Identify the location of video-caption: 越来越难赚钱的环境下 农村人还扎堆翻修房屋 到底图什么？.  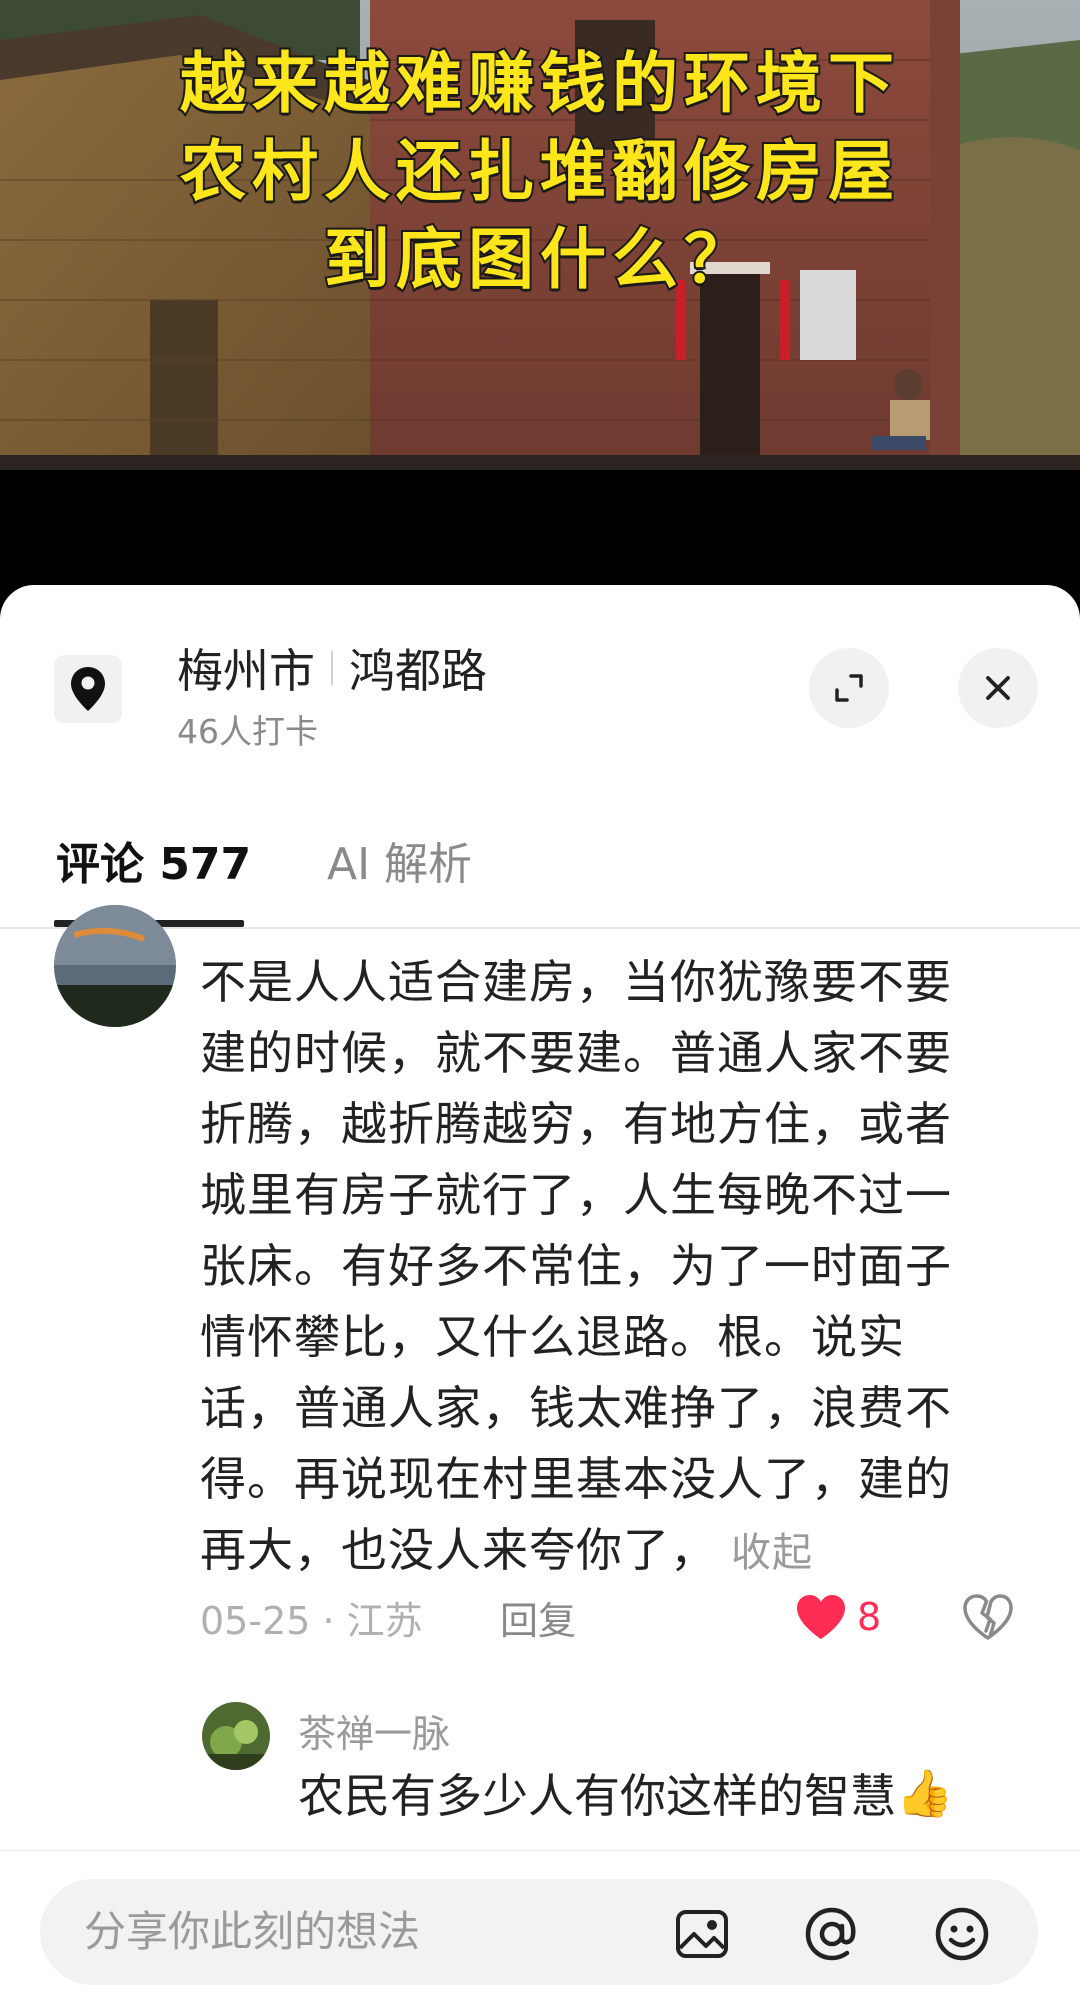
(540, 172).